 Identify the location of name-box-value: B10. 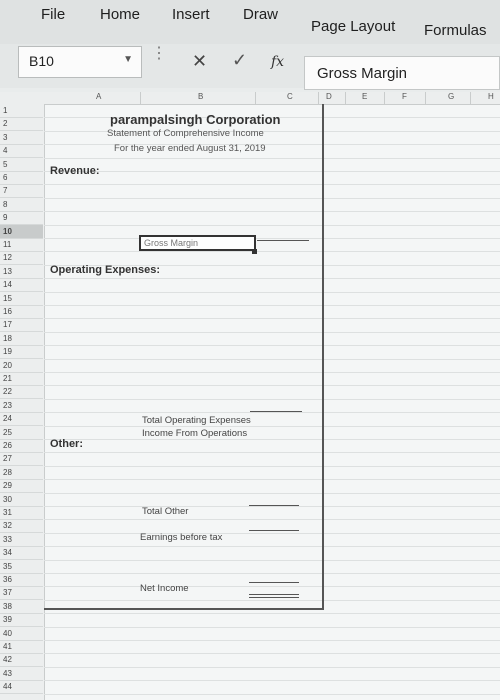
(41, 61).